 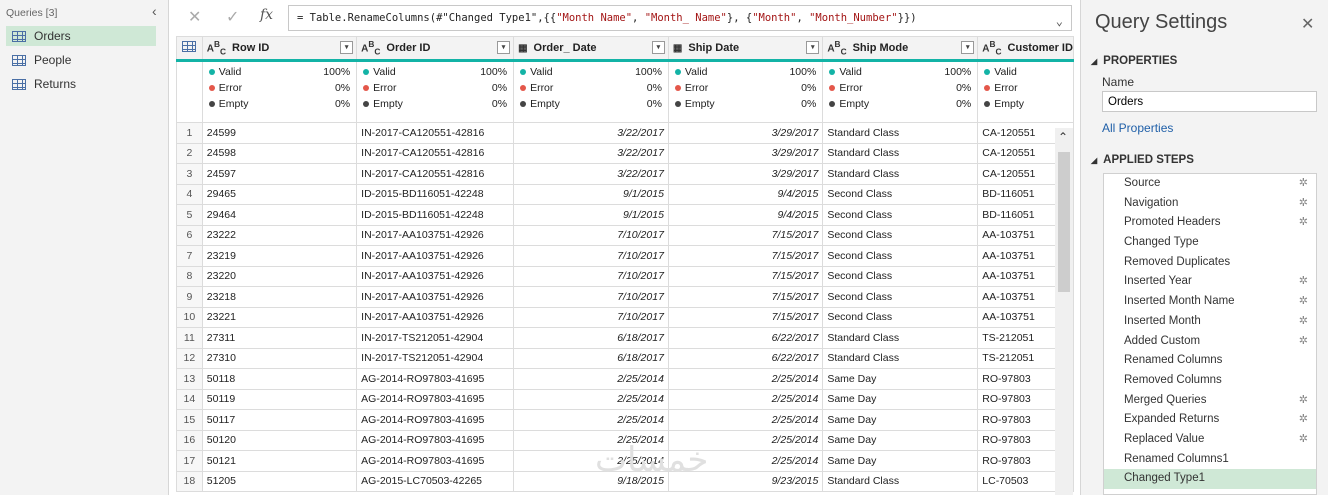 I want to click on applied-step: Merged Queries ✲, so click(x=1210, y=401).